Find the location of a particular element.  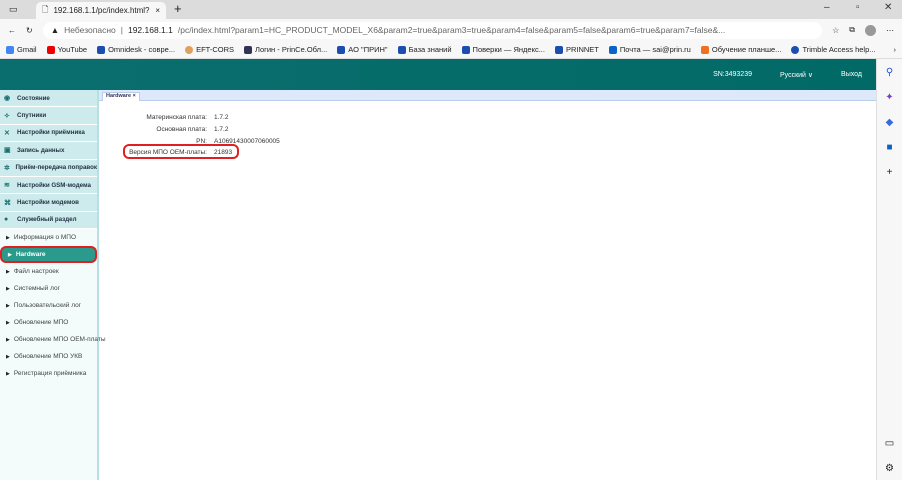

restore-icon: ▫ is located at coordinates (858, 7).